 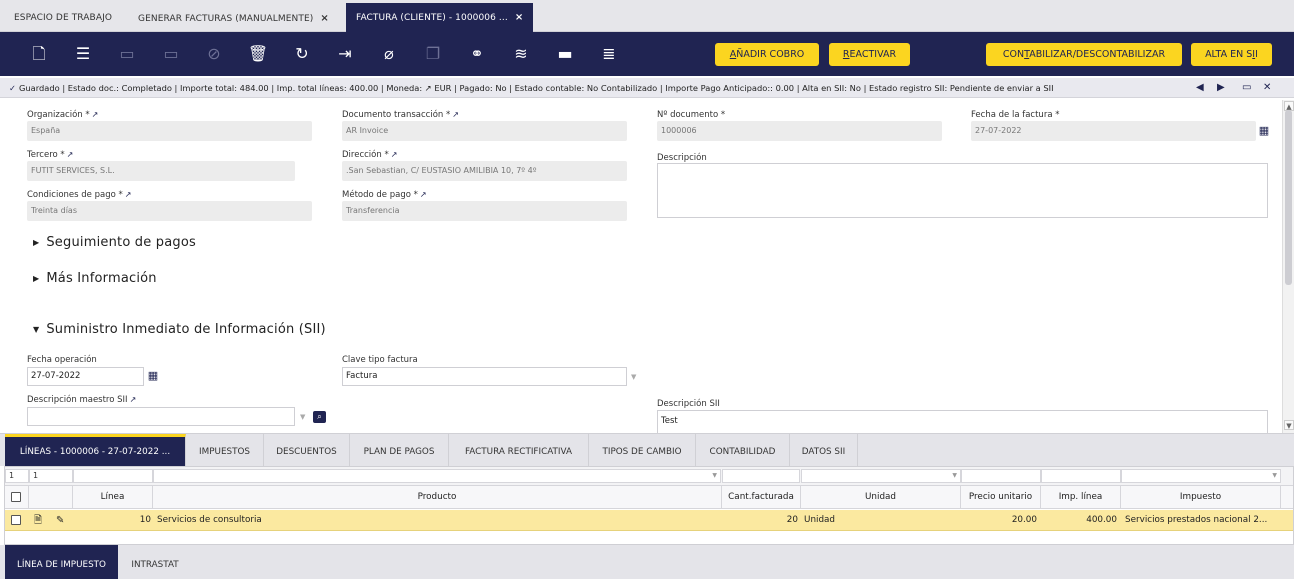 What do you see at coordinates (761, 476) in the screenshot?
I see `filter-cantidad` at bounding box center [761, 476].